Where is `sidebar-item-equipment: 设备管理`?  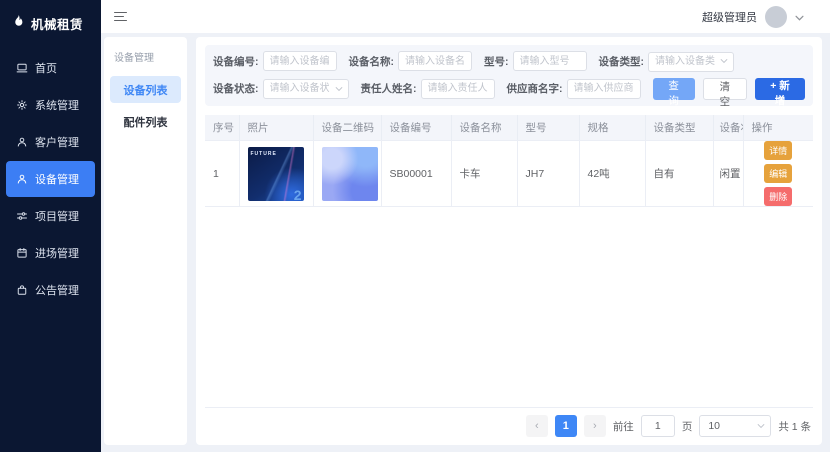
sidebar-item-equipment: 设备管理 is located at coordinates (50, 179).